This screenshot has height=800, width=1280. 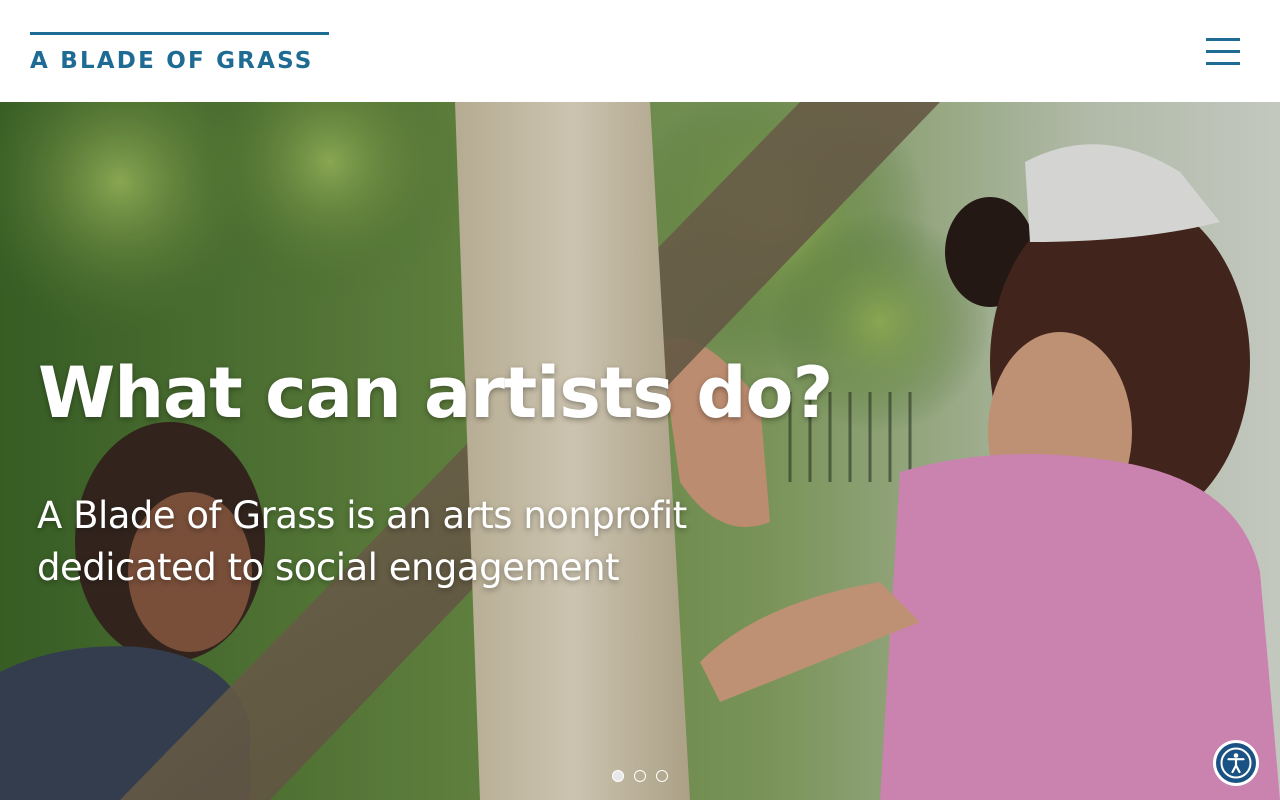 I want to click on accessibility-button, so click(x=1236, y=763).